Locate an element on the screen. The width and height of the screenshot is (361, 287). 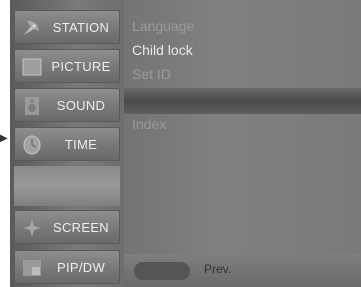
pip-icon is located at coordinates (32, 268).